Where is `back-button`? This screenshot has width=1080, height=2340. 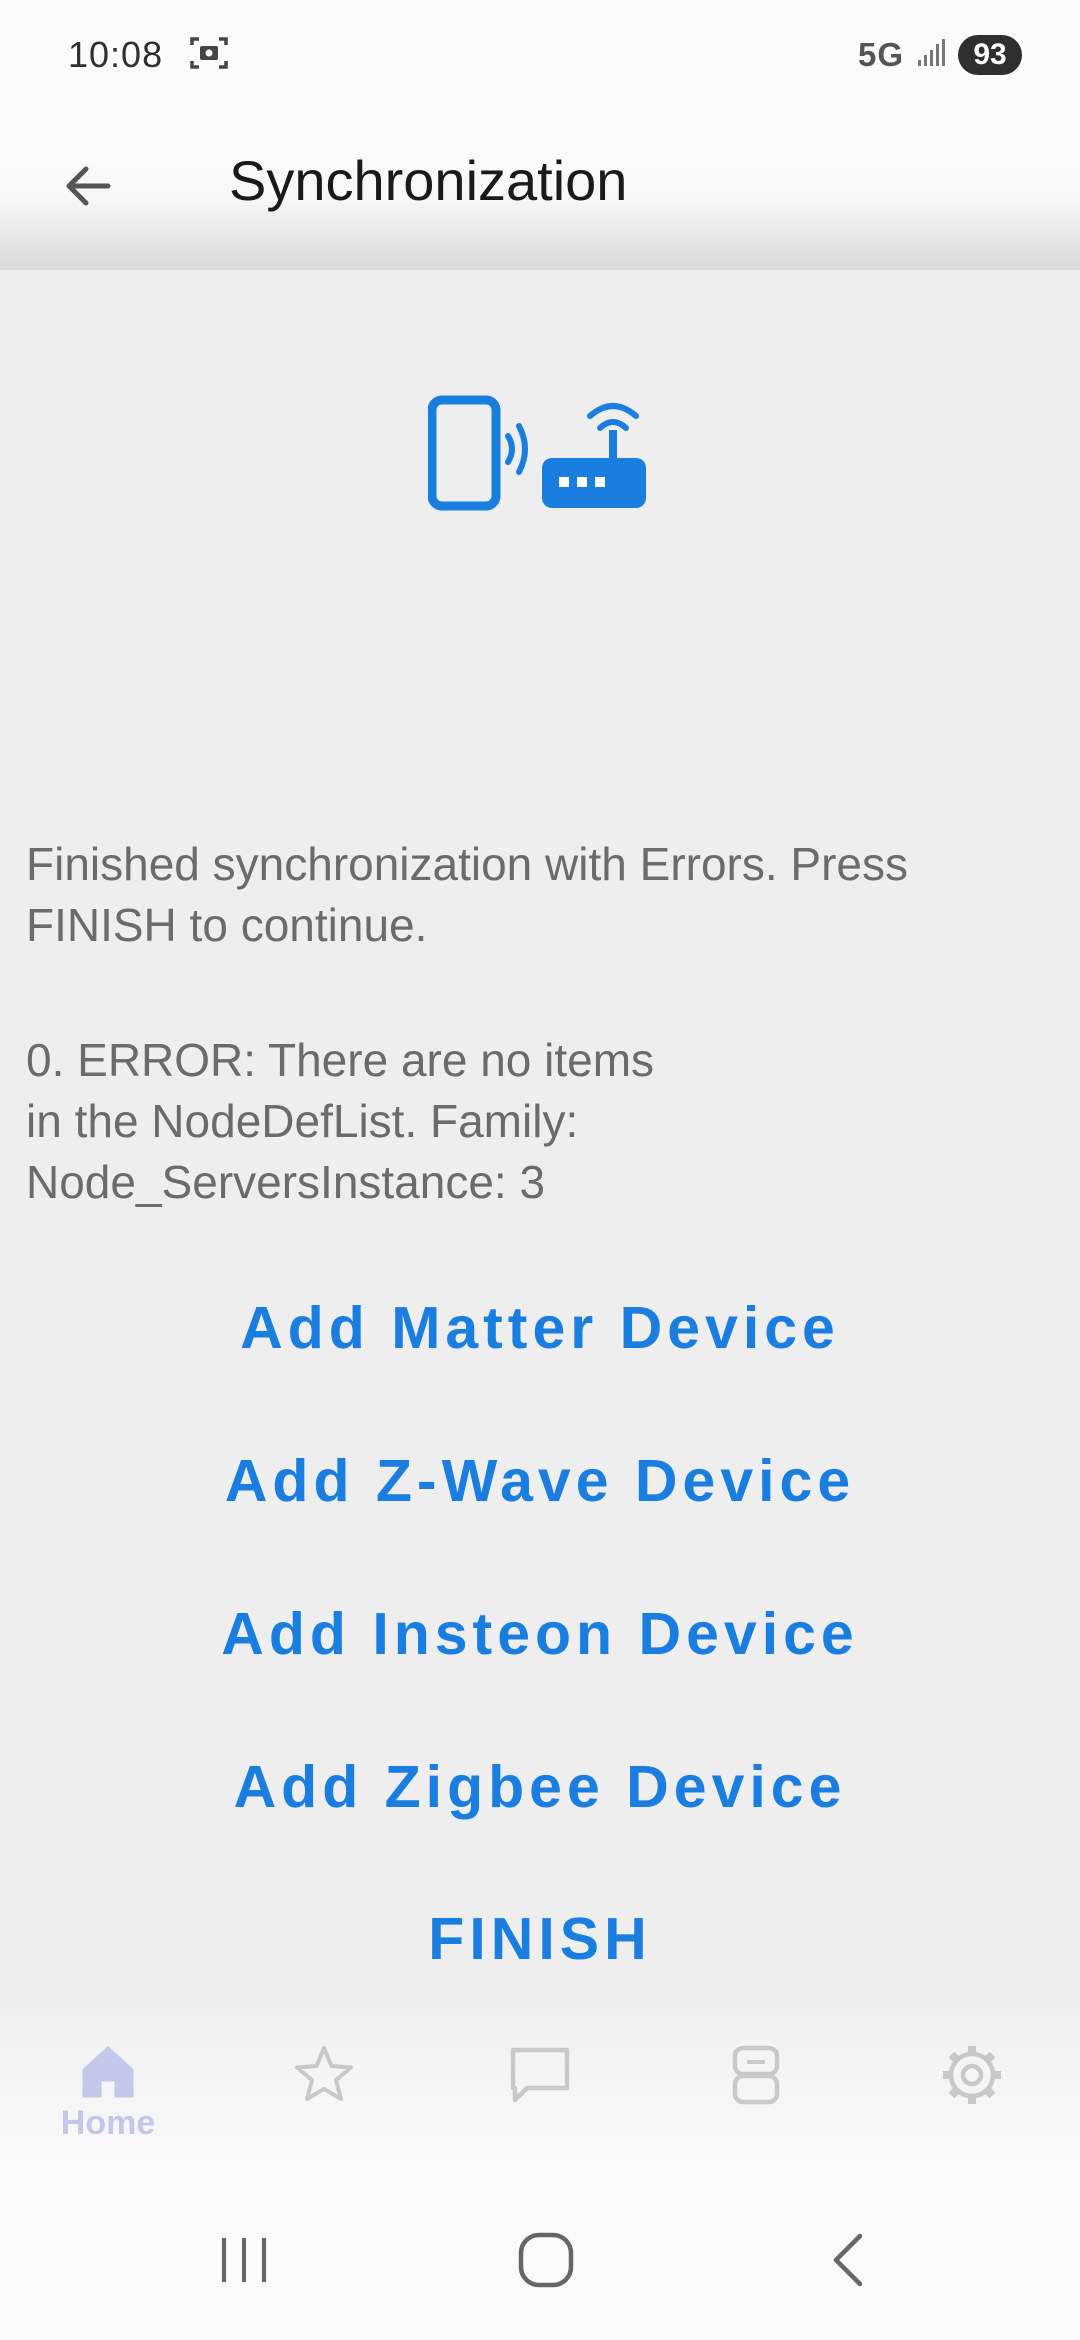 back-button is located at coordinates (88, 186).